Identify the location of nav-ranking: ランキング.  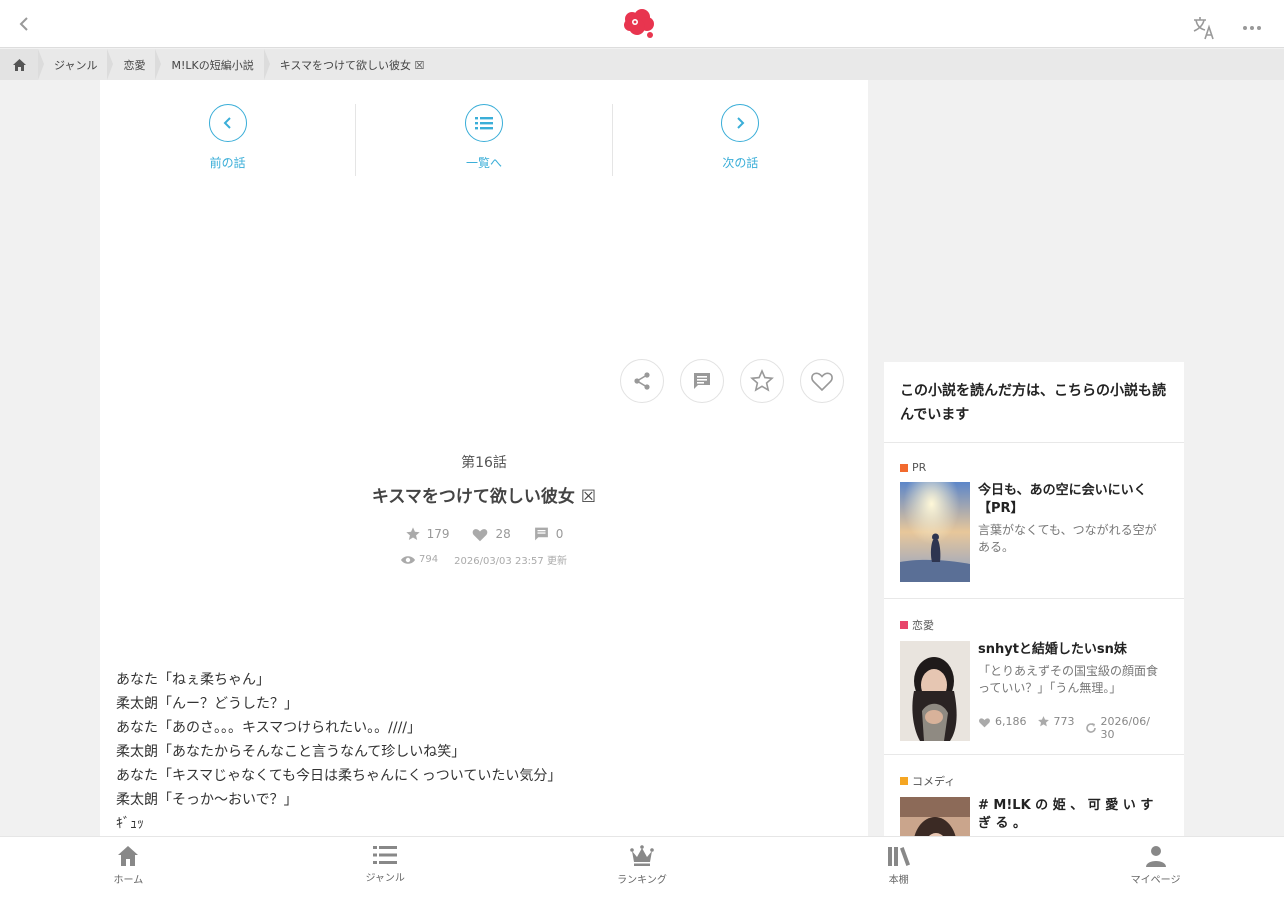
(642, 868).